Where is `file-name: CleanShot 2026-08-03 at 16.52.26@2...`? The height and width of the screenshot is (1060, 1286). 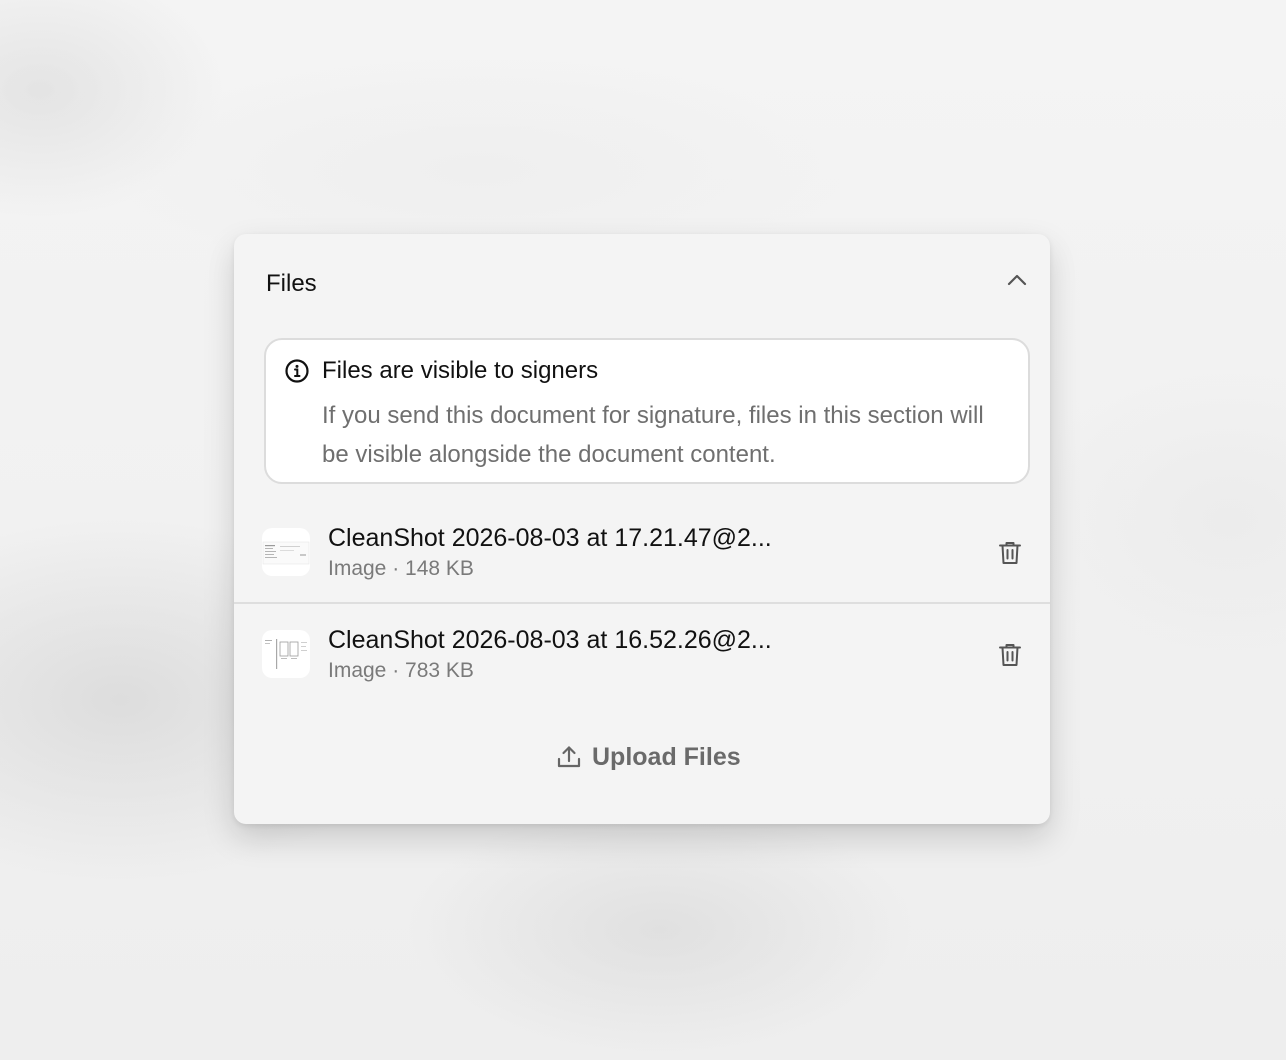
file-name: CleanShot 2026-08-03 at 16.52.26@2... is located at coordinates (550, 640).